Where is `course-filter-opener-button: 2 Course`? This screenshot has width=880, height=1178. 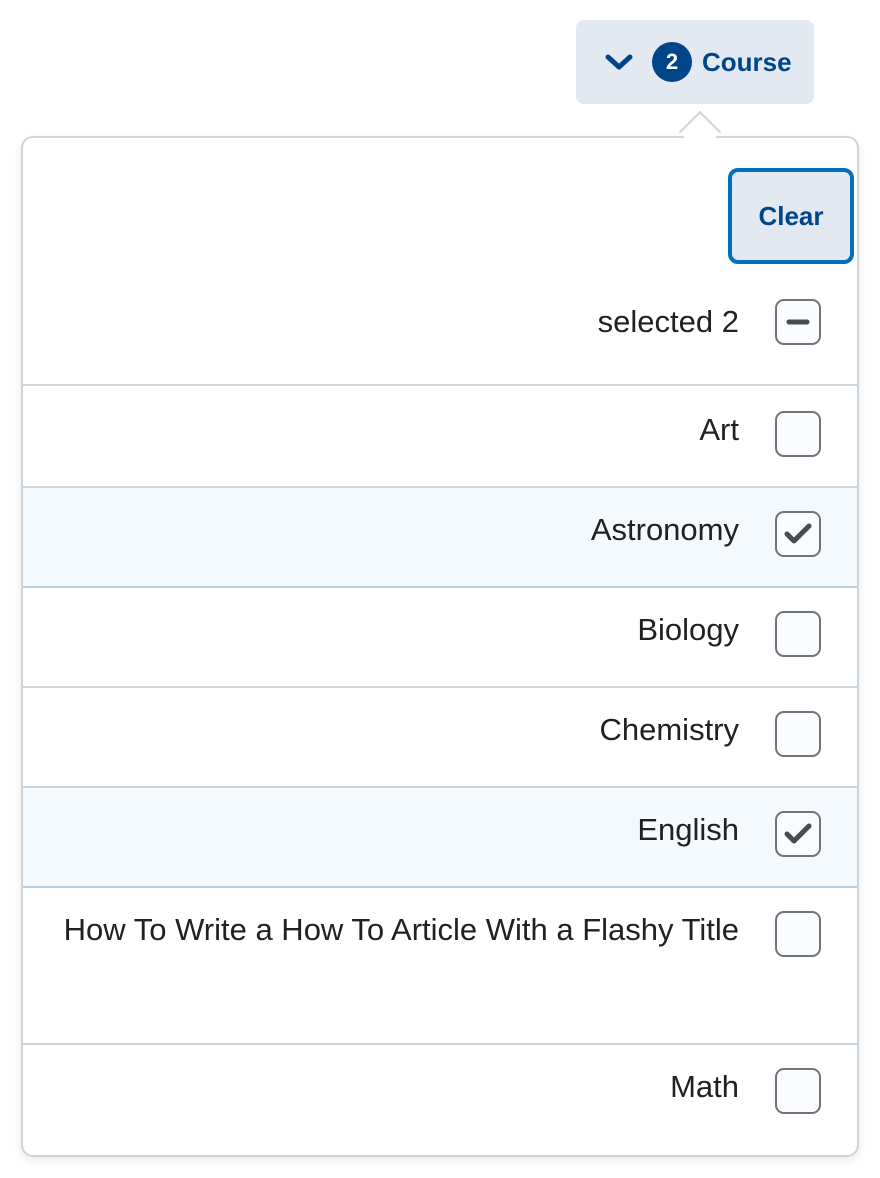 course-filter-opener-button: 2 Course is located at coordinates (695, 62).